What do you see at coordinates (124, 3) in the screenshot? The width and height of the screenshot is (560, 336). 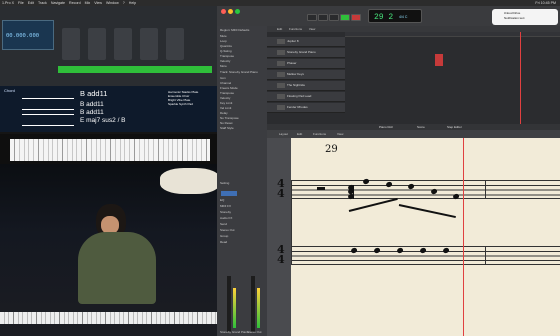 I see `menu-misc: ?` at bounding box center [124, 3].